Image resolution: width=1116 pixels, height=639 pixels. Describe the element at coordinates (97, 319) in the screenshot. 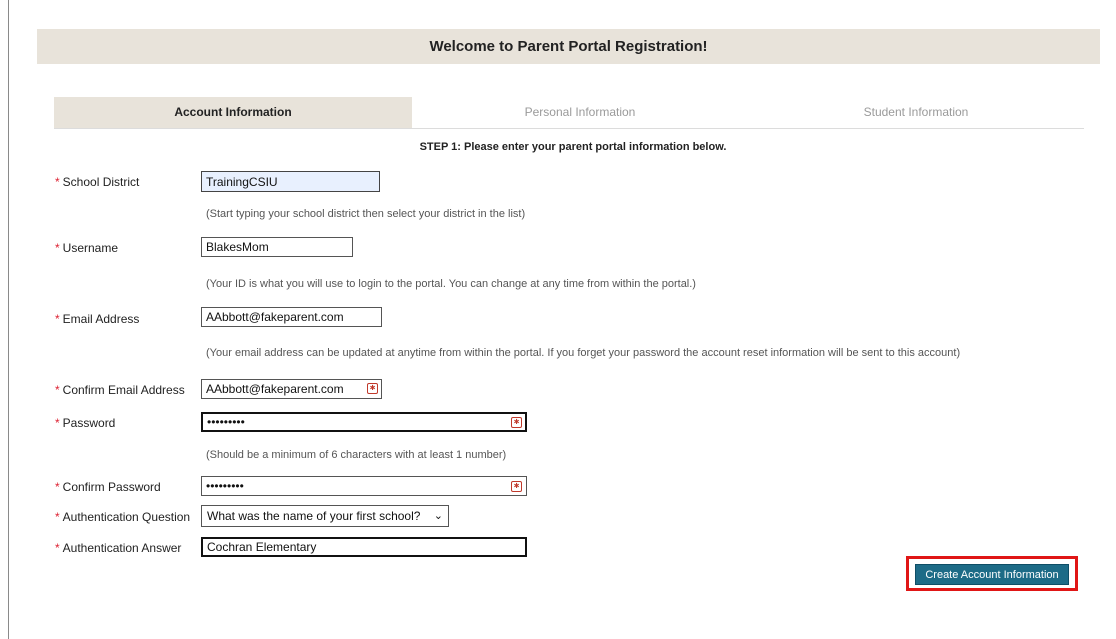

I see `email-label: * Email Address` at that location.